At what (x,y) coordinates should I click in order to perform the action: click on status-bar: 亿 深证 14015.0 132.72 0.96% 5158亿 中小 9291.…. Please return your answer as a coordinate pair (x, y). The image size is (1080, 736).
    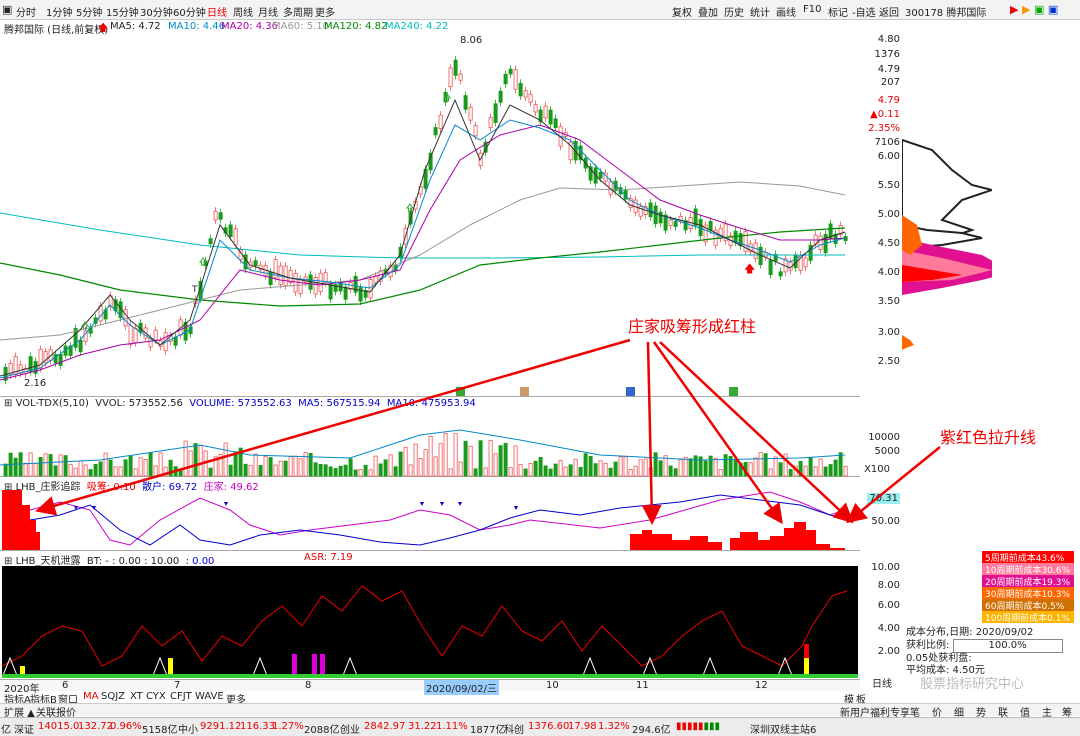
    Looking at the image, I should click on (540, 726).